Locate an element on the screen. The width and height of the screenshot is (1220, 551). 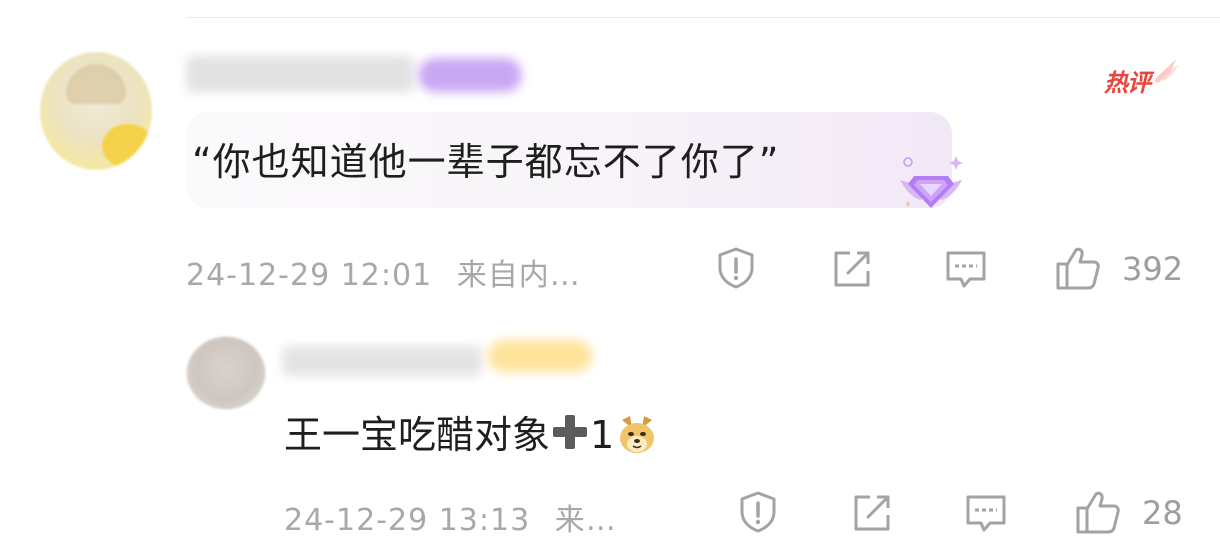
reply-share-icon is located at coordinates (872, 513).